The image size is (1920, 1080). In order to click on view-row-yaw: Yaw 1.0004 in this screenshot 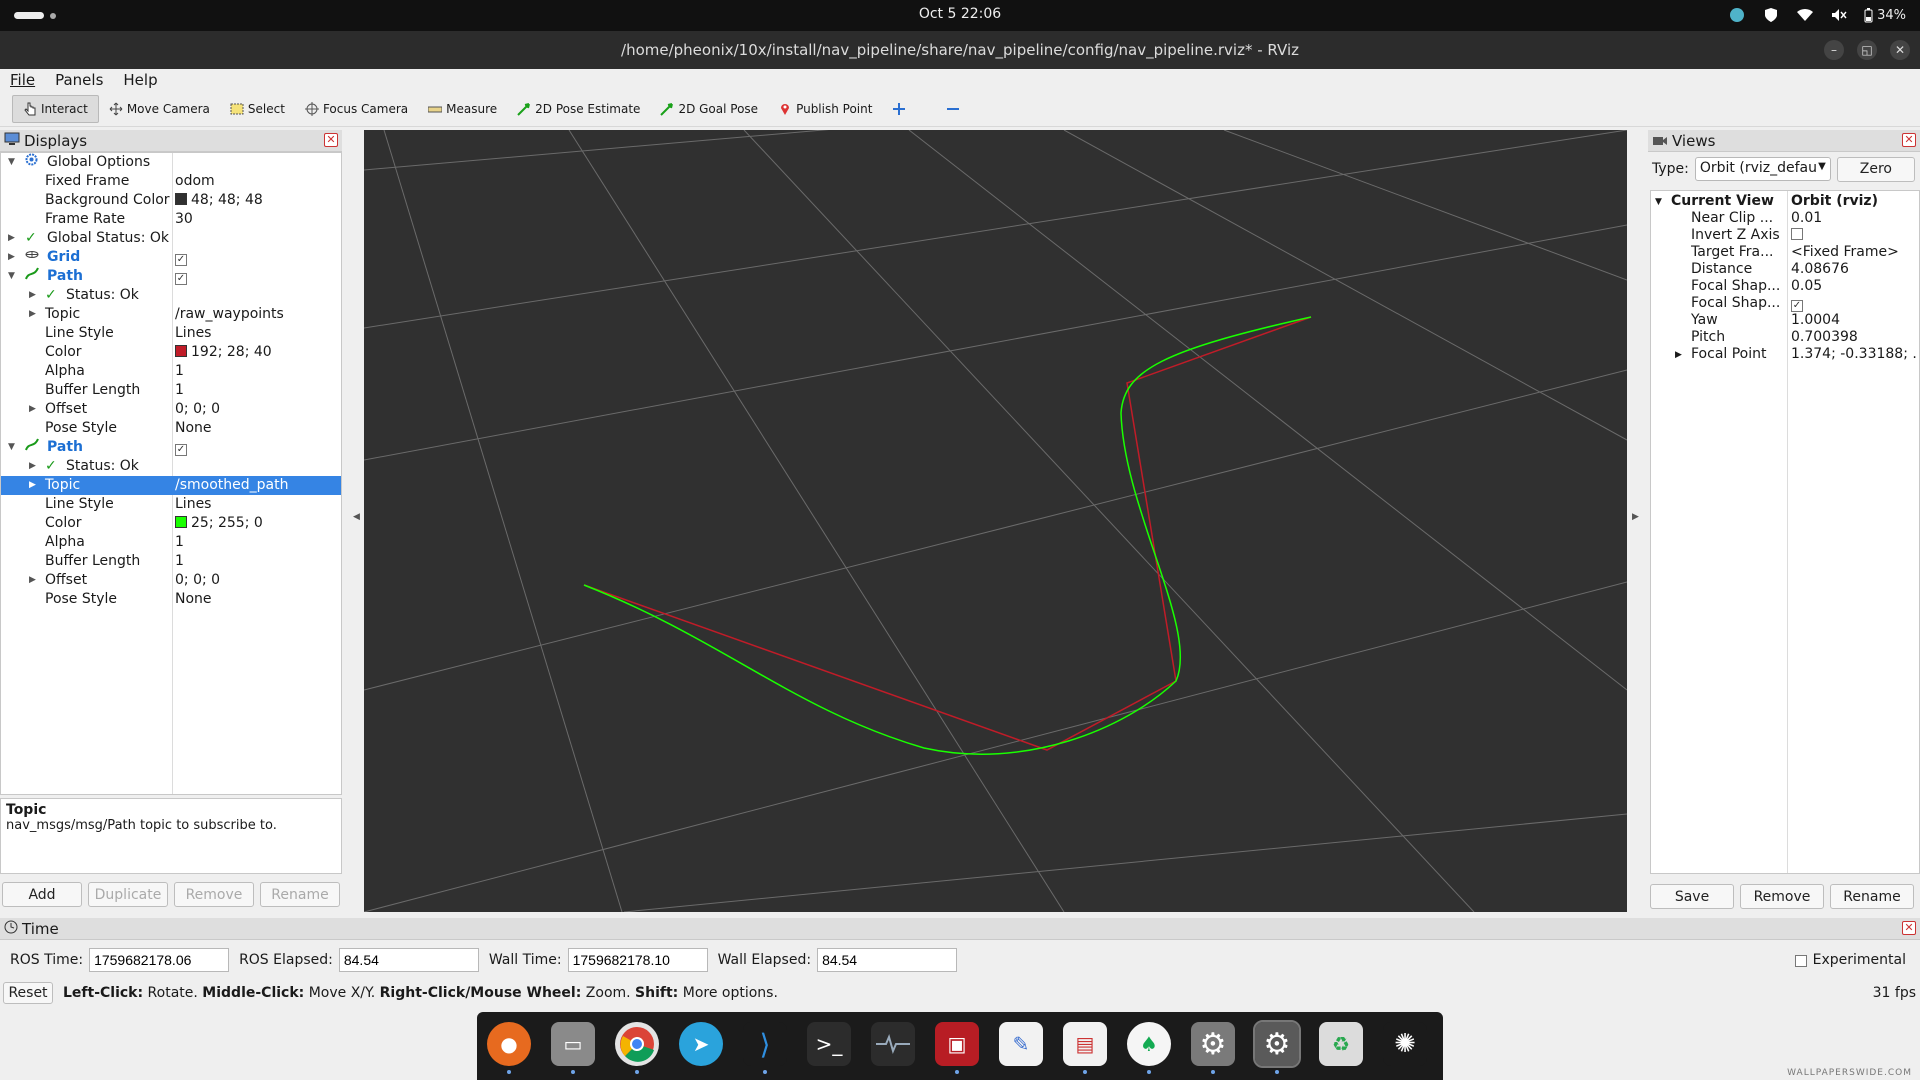, I will do `click(1785, 320)`.